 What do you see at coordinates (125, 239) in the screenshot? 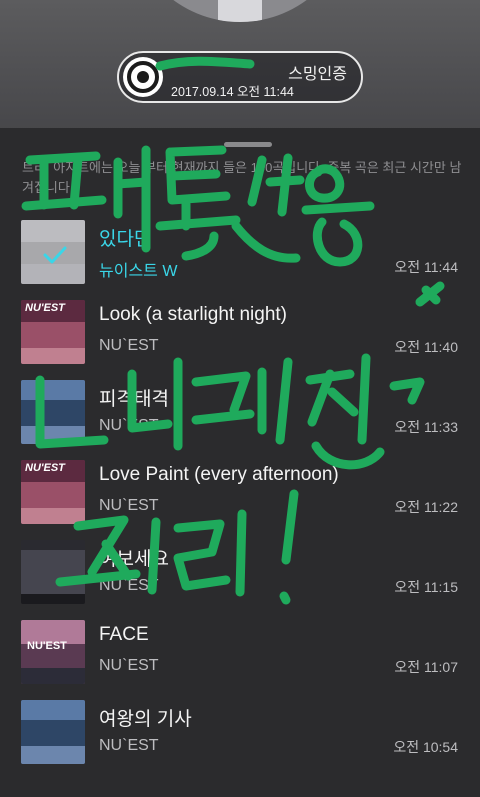
I see `track-title: 있다면` at bounding box center [125, 239].